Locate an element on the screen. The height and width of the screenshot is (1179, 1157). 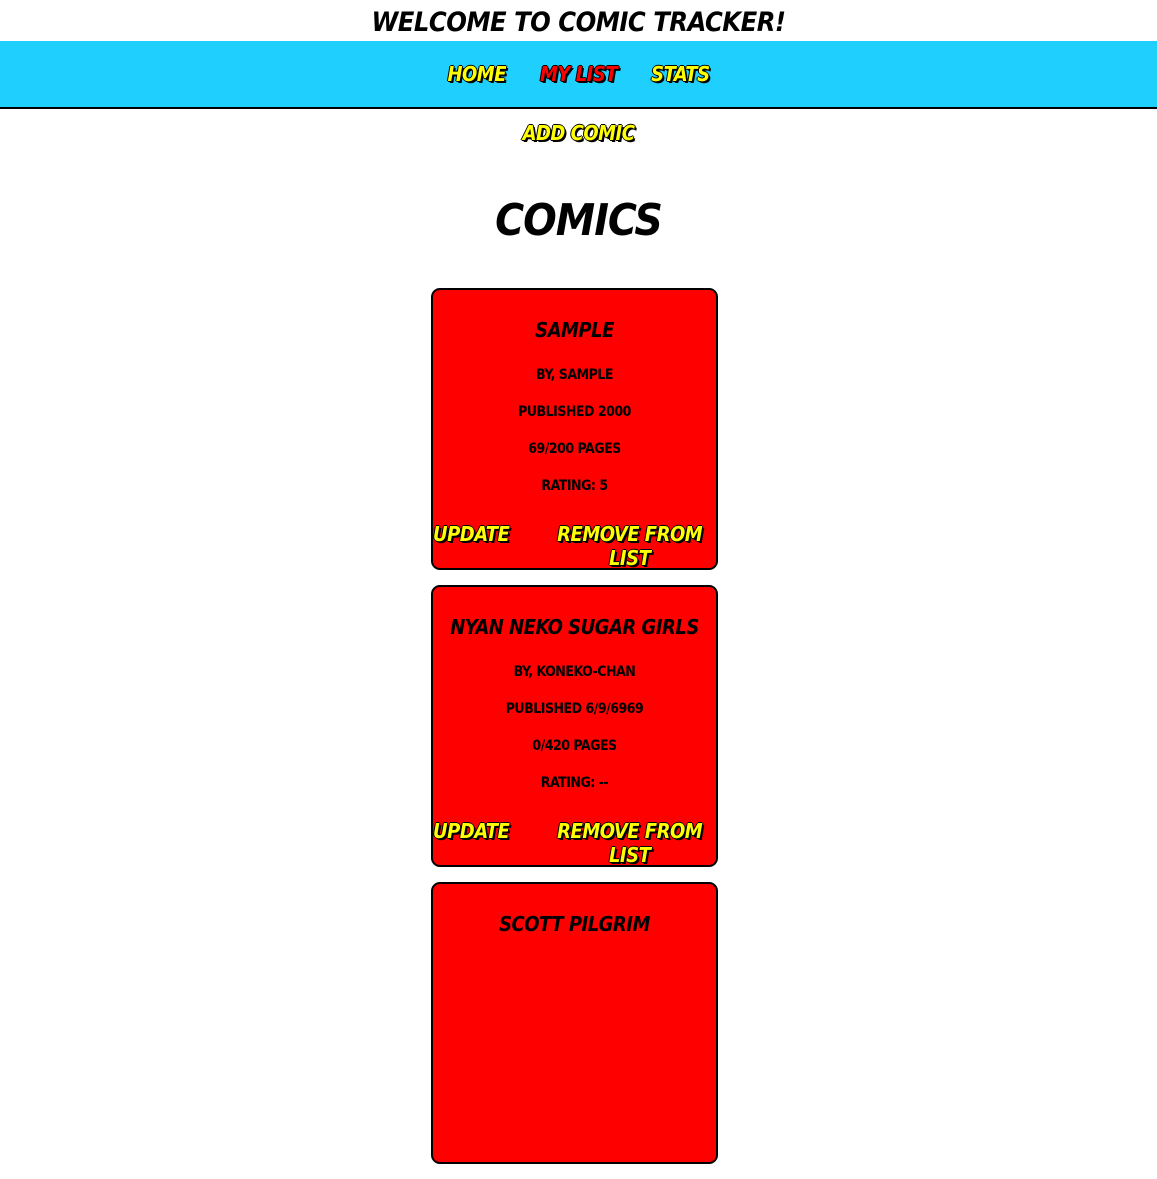
comic-title: Sample is located at coordinates (574, 330).